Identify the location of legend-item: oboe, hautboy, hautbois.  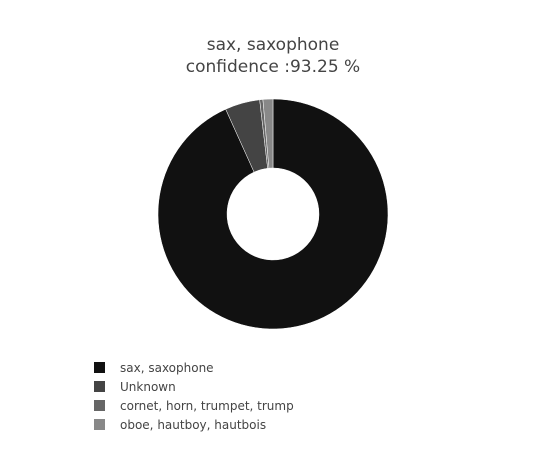
(194, 424).